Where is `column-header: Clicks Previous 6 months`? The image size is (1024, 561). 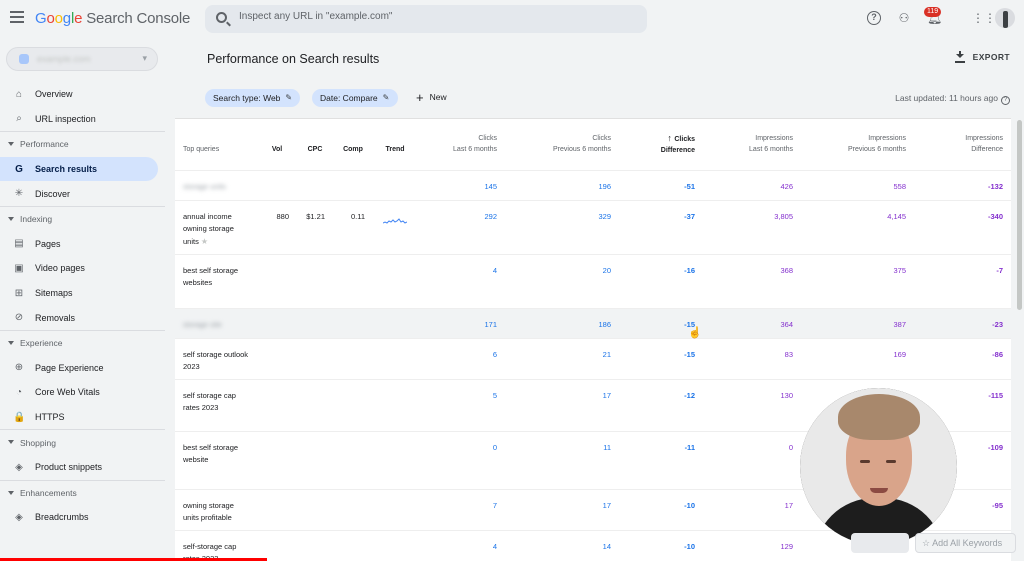 column-header: Clicks Previous 6 months is located at coordinates (562, 144).